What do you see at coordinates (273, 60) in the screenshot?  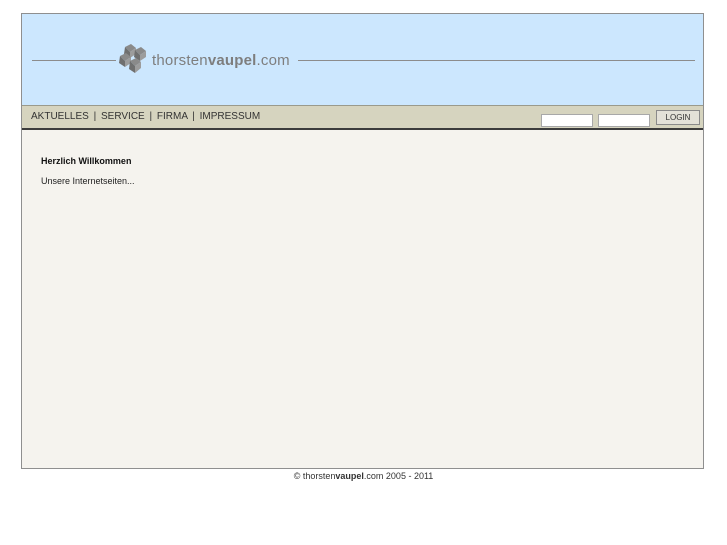 I see `logo-brand-suffix: .com` at bounding box center [273, 60].